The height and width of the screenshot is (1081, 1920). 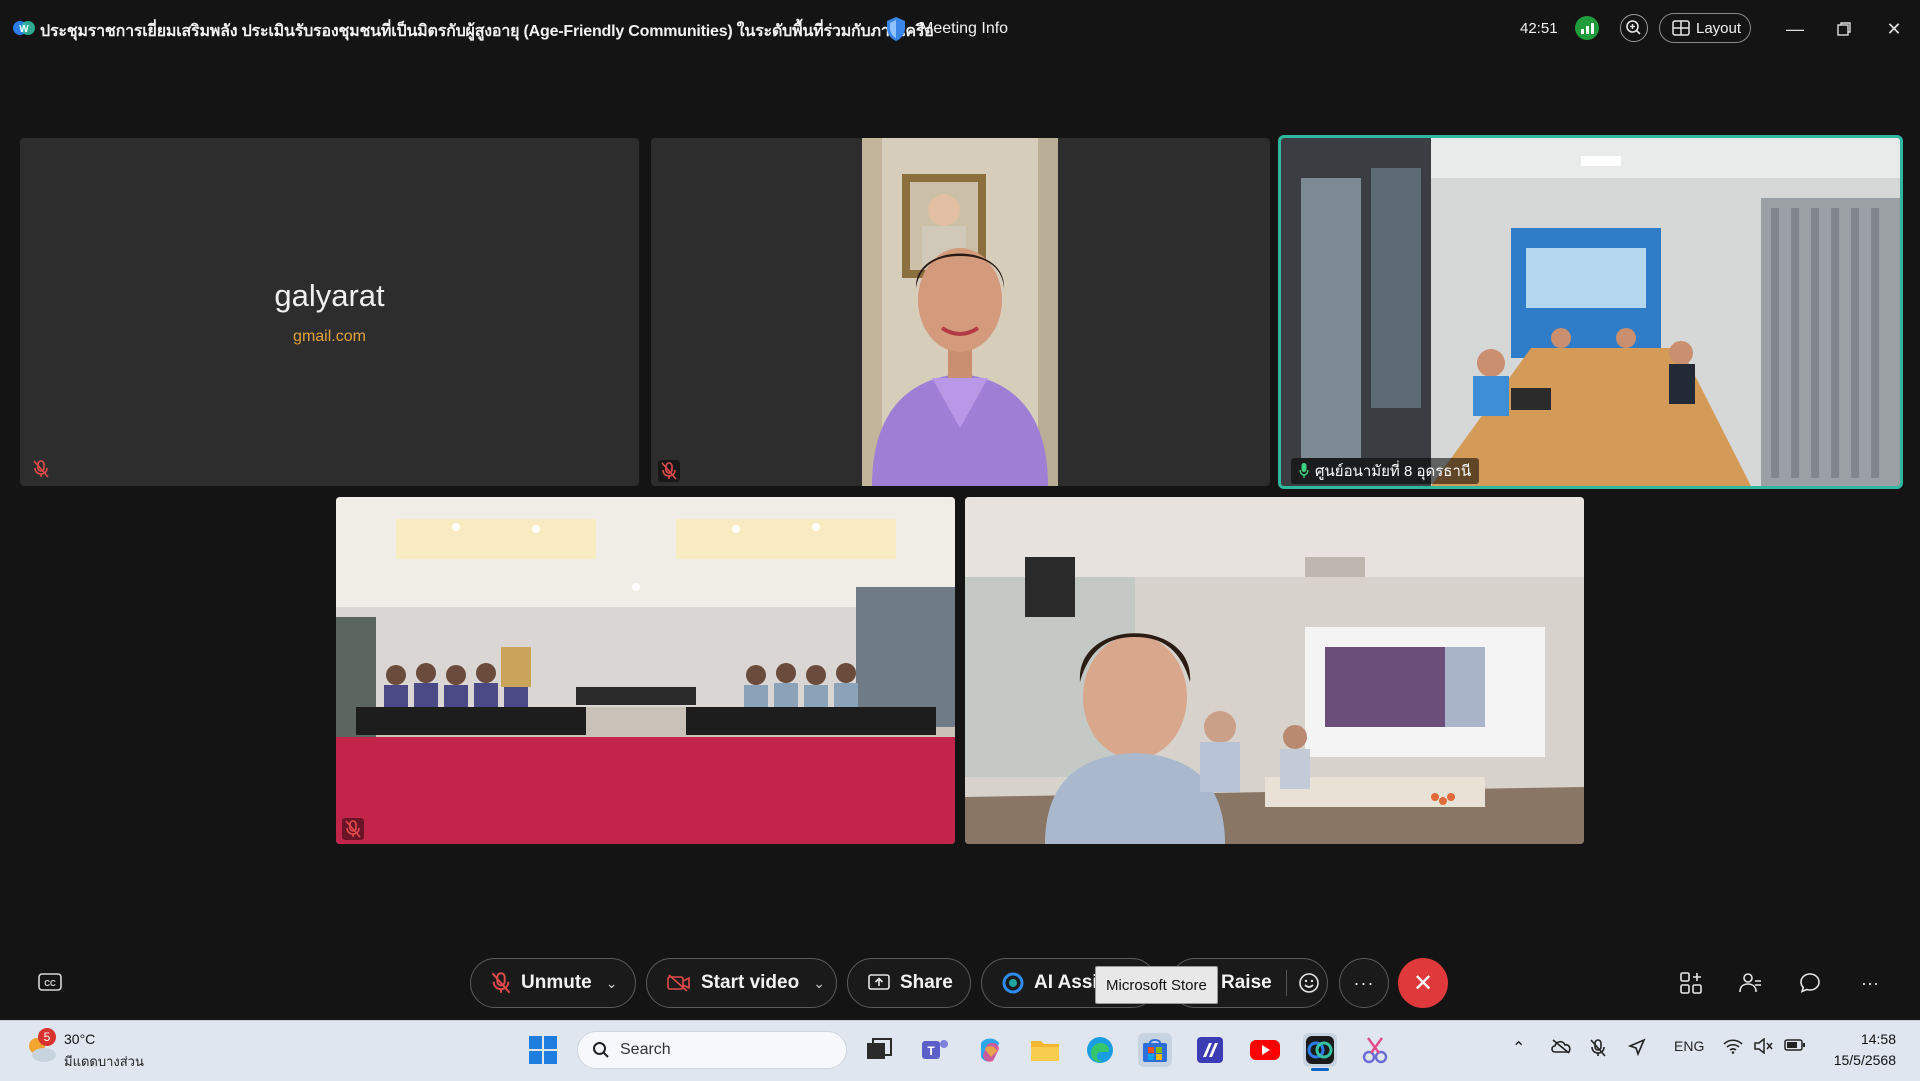 What do you see at coordinates (601, 1050) in the screenshot?
I see `search-icon` at bounding box center [601, 1050].